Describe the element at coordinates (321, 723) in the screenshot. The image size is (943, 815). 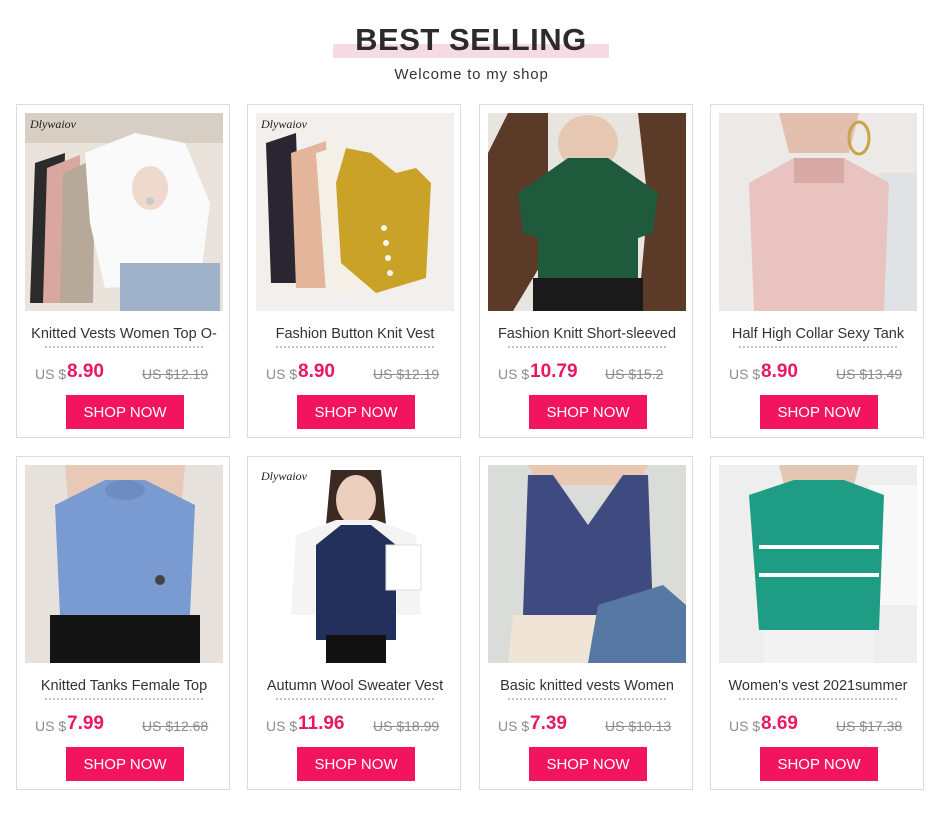
I see `sale-price: 11.96` at that location.